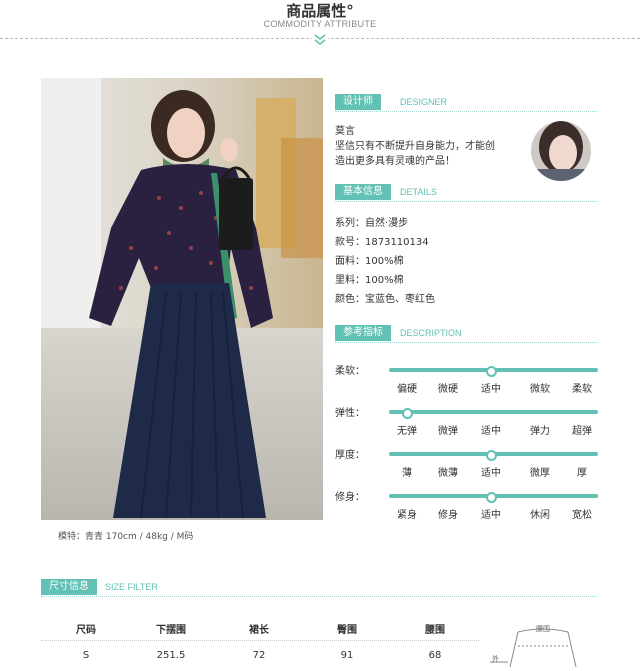  Describe the element at coordinates (407, 515) in the screenshot. I see `slider-option: 紧身` at that location.